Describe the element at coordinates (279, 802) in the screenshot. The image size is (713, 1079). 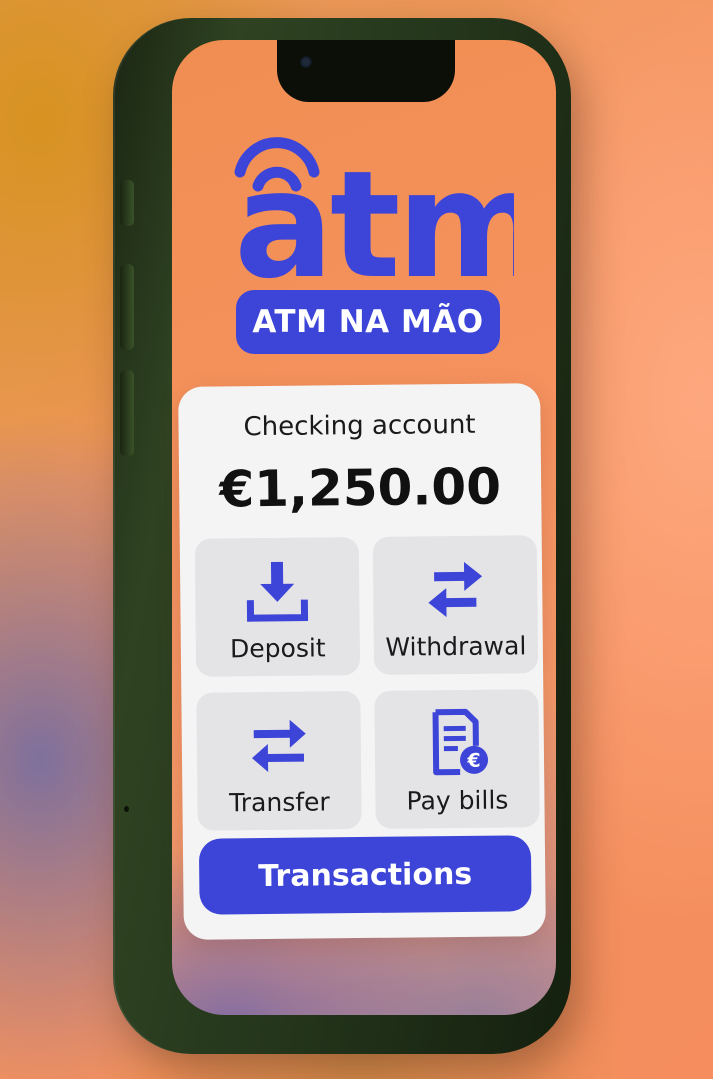
I see `transfer-label: Transfer` at that location.